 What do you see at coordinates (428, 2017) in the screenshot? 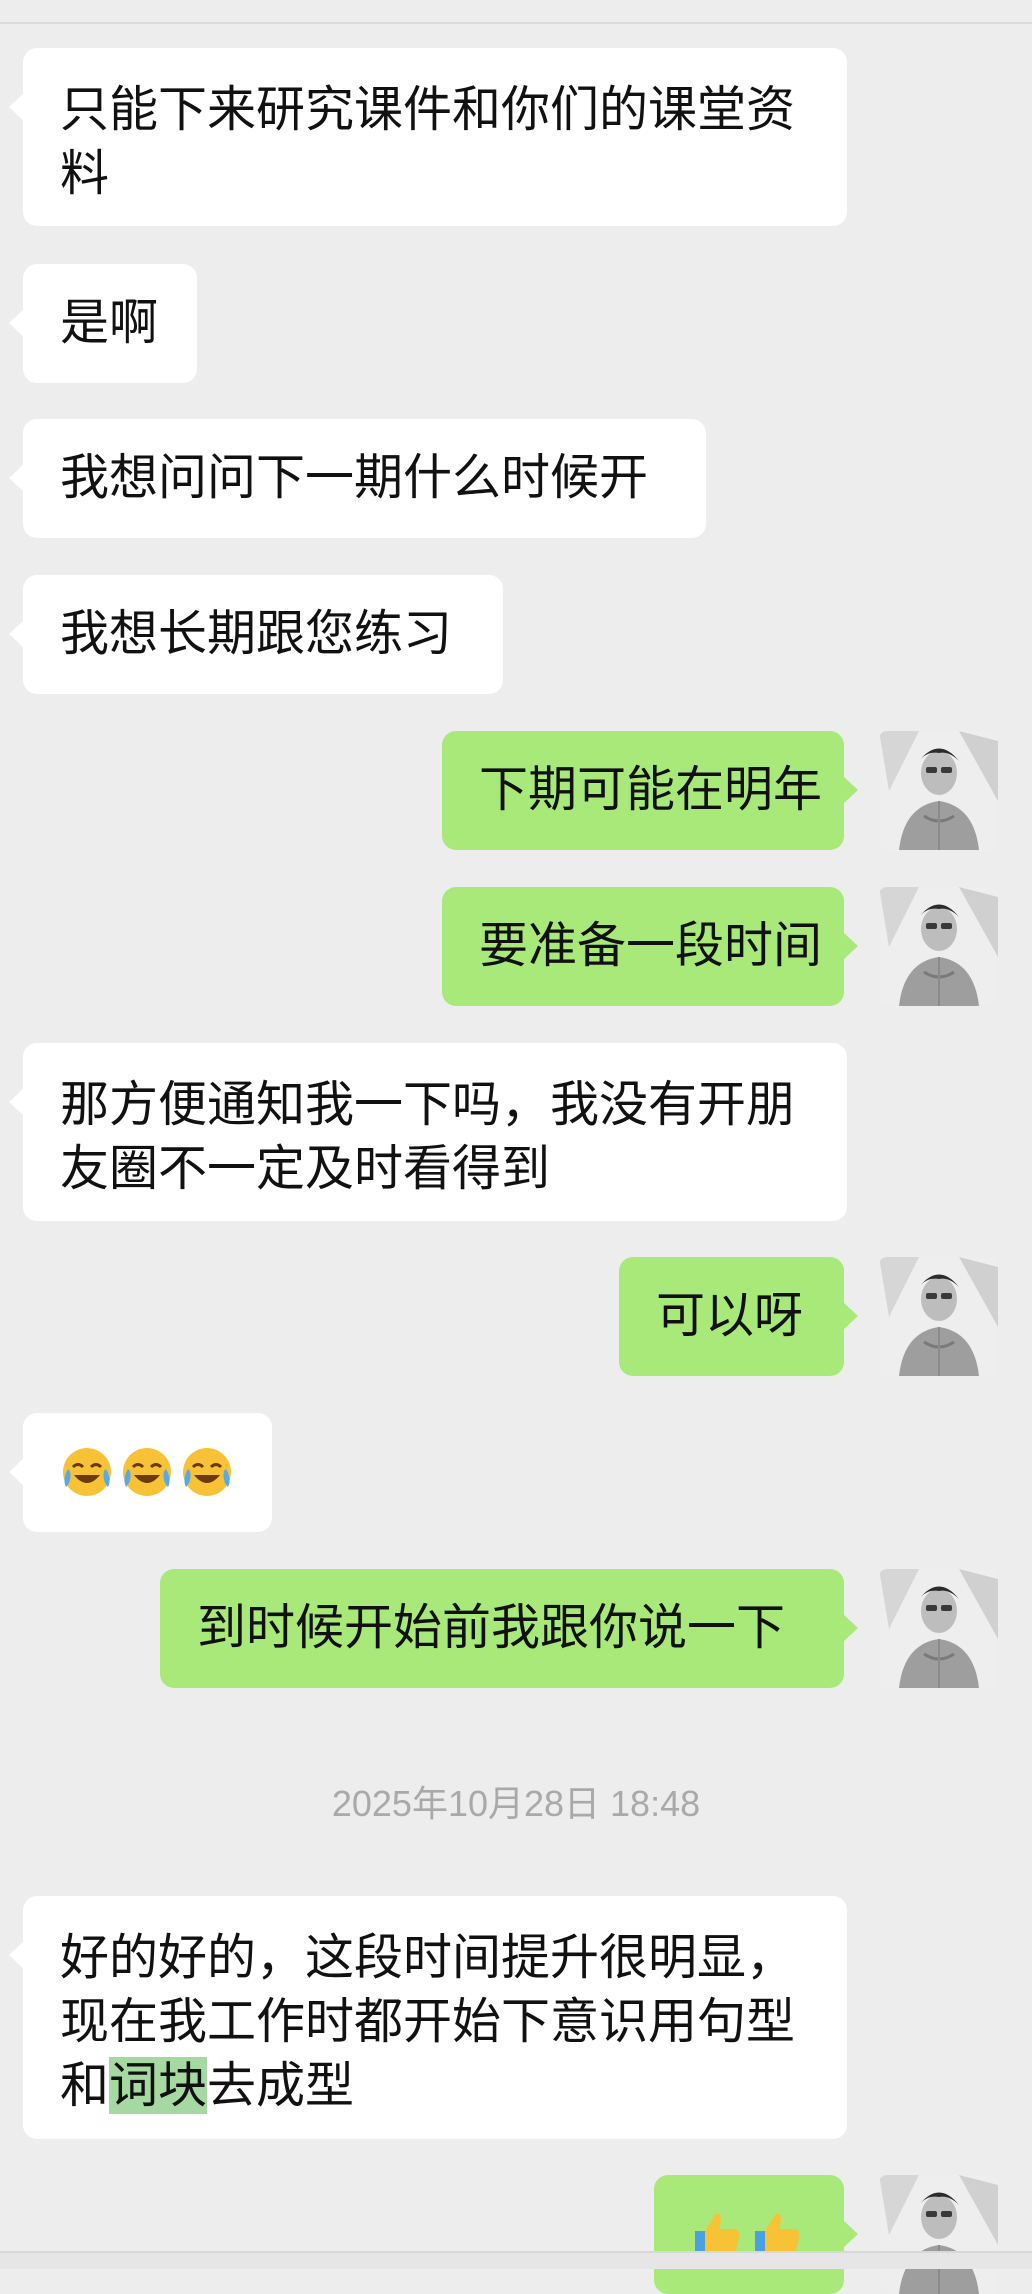
I see `message-bubble: 好的好的，这段时间提升很明显，现在我工作时都开始下意识用句型和词块去成型` at bounding box center [428, 2017].